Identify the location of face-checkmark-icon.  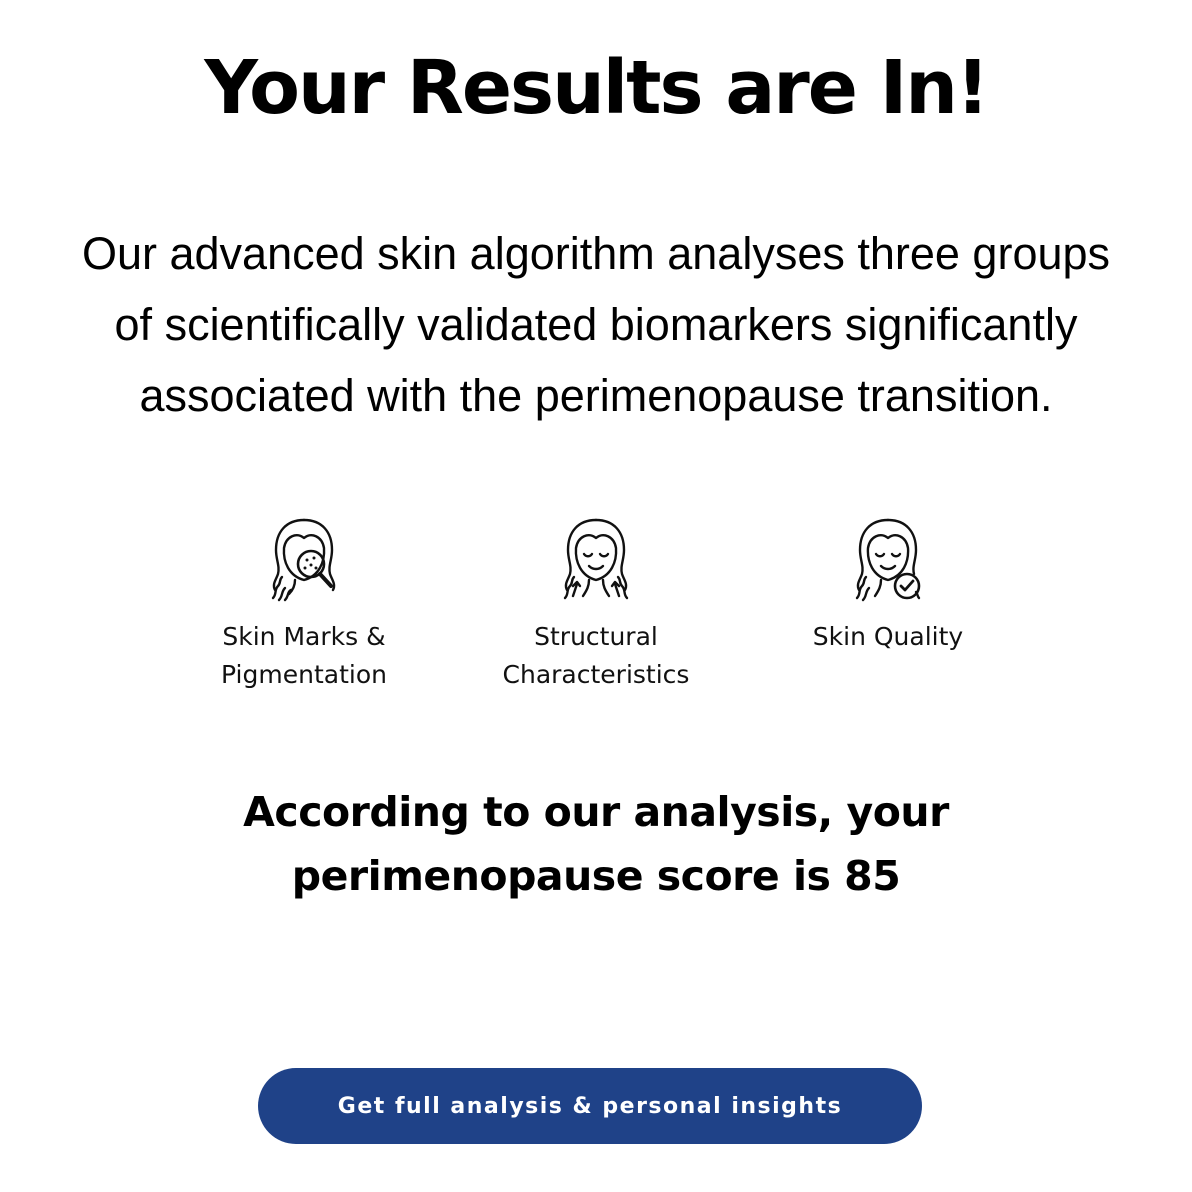
(888, 560).